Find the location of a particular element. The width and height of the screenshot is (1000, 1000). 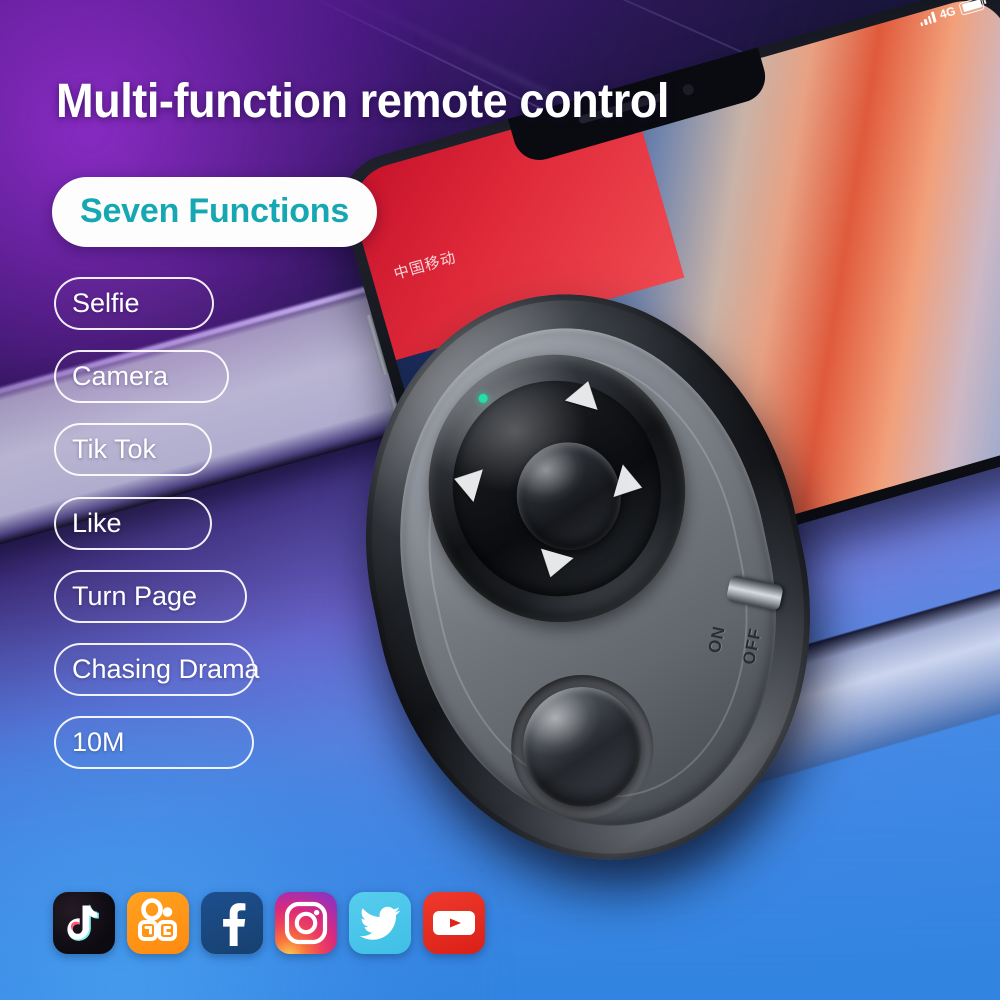

feature-pill-label: Like is located at coordinates (97, 523).